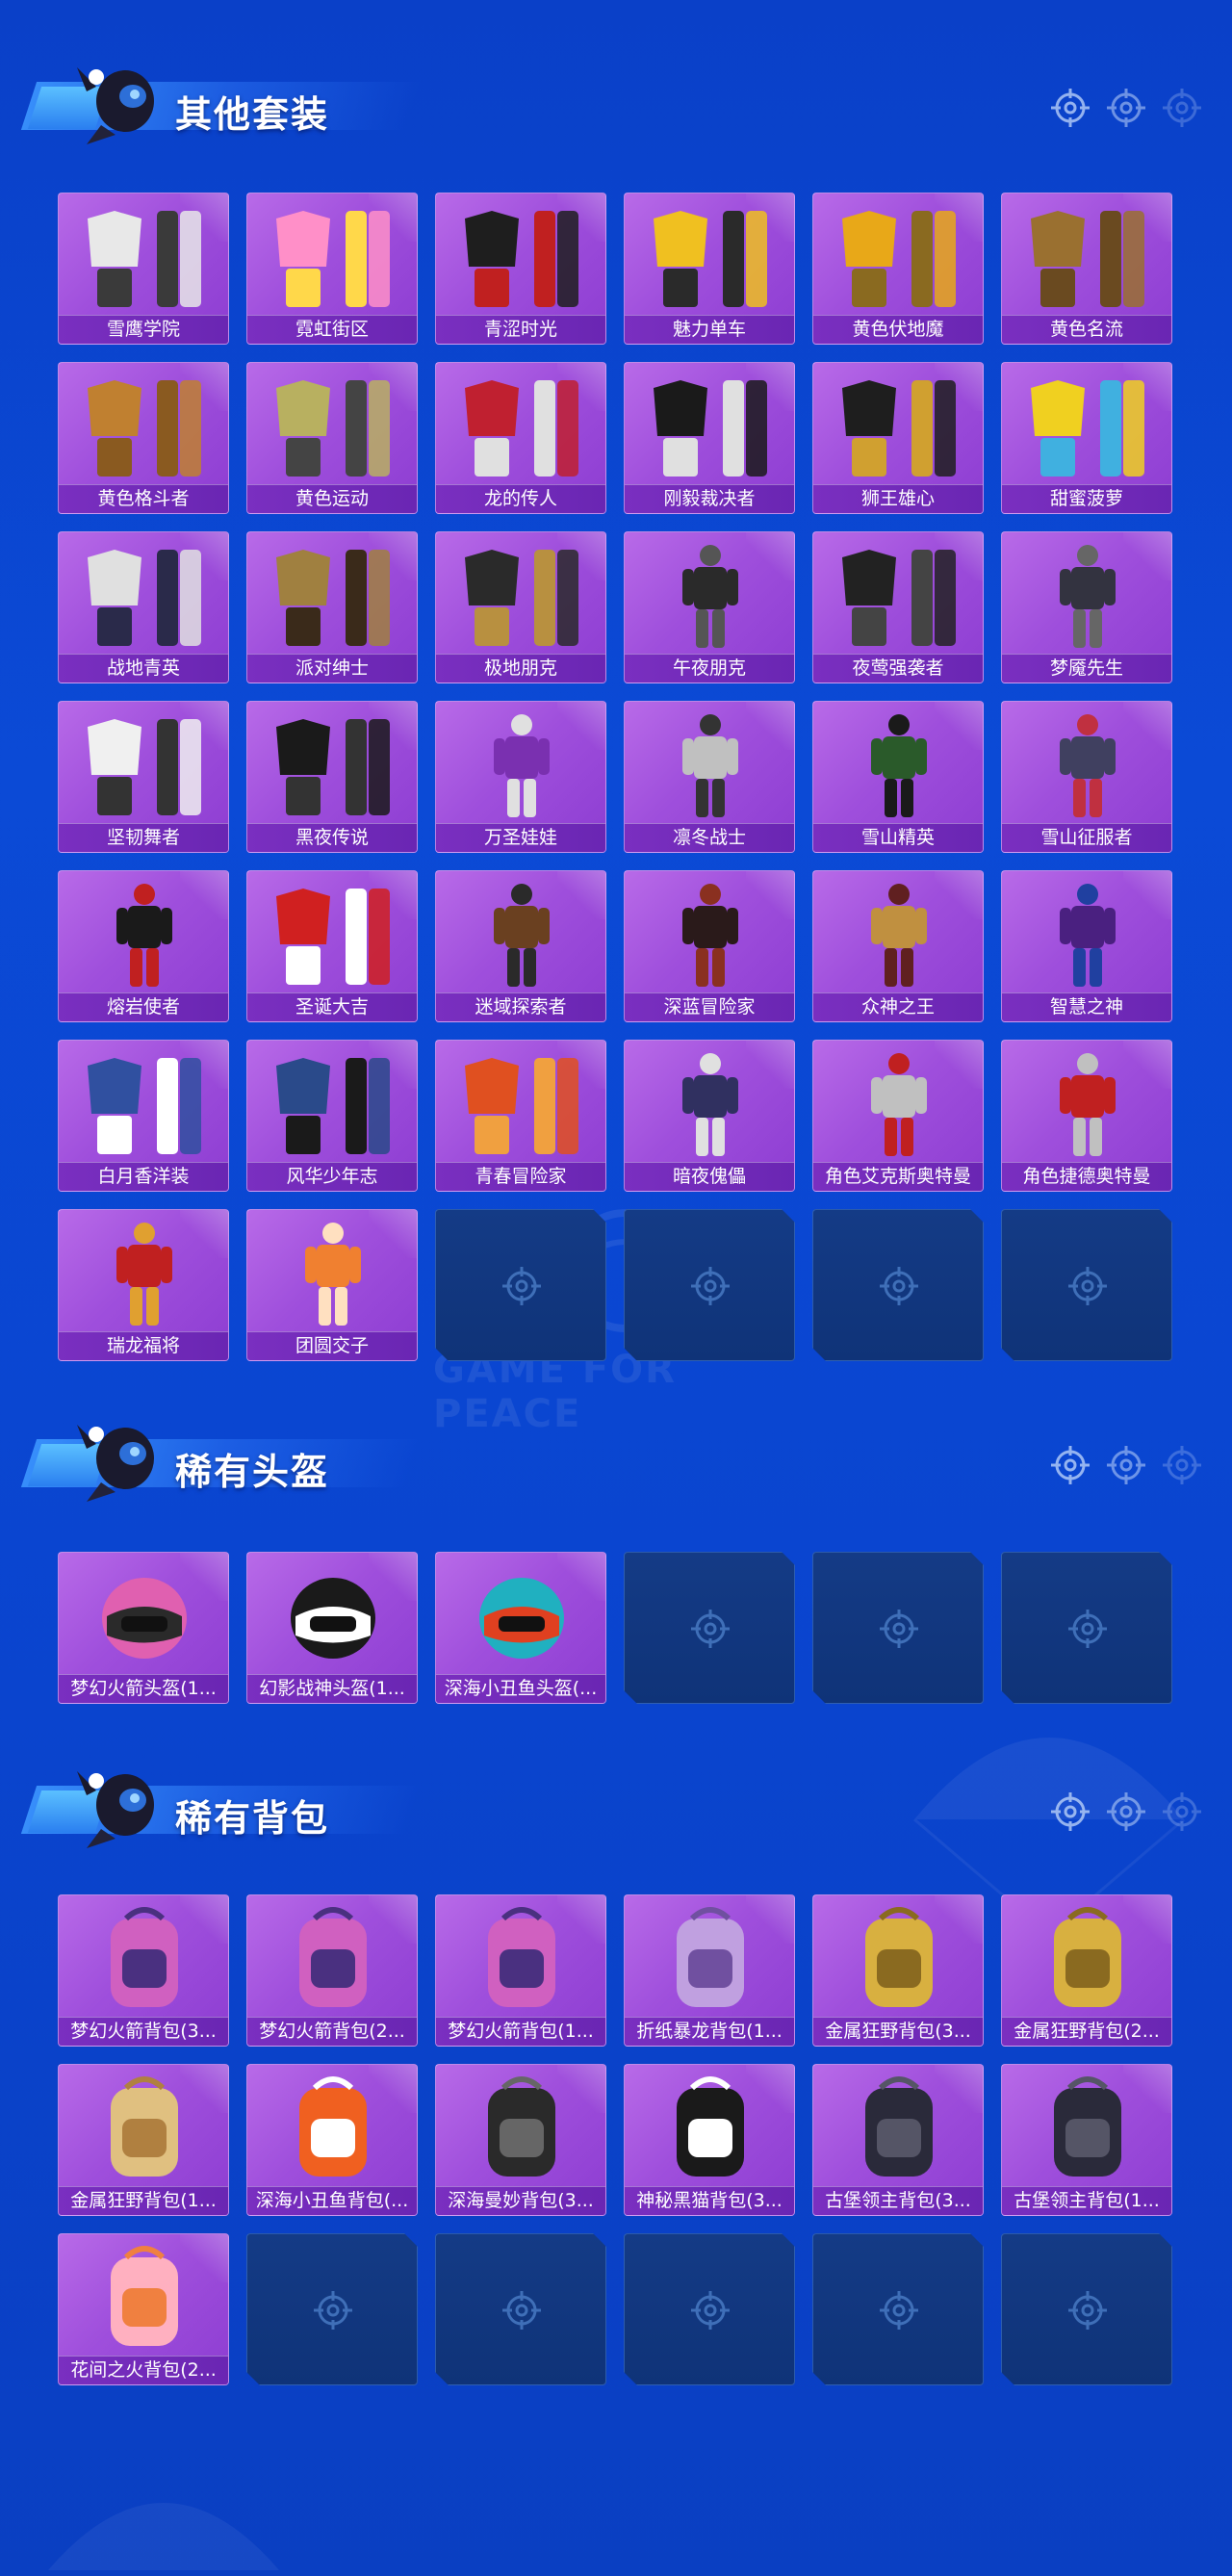 This screenshot has width=1232, height=2576. What do you see at coordinates (143, 777) in the screenshot?
I see `item-card: 坚韧舞者` at bounding box center [143, 777].